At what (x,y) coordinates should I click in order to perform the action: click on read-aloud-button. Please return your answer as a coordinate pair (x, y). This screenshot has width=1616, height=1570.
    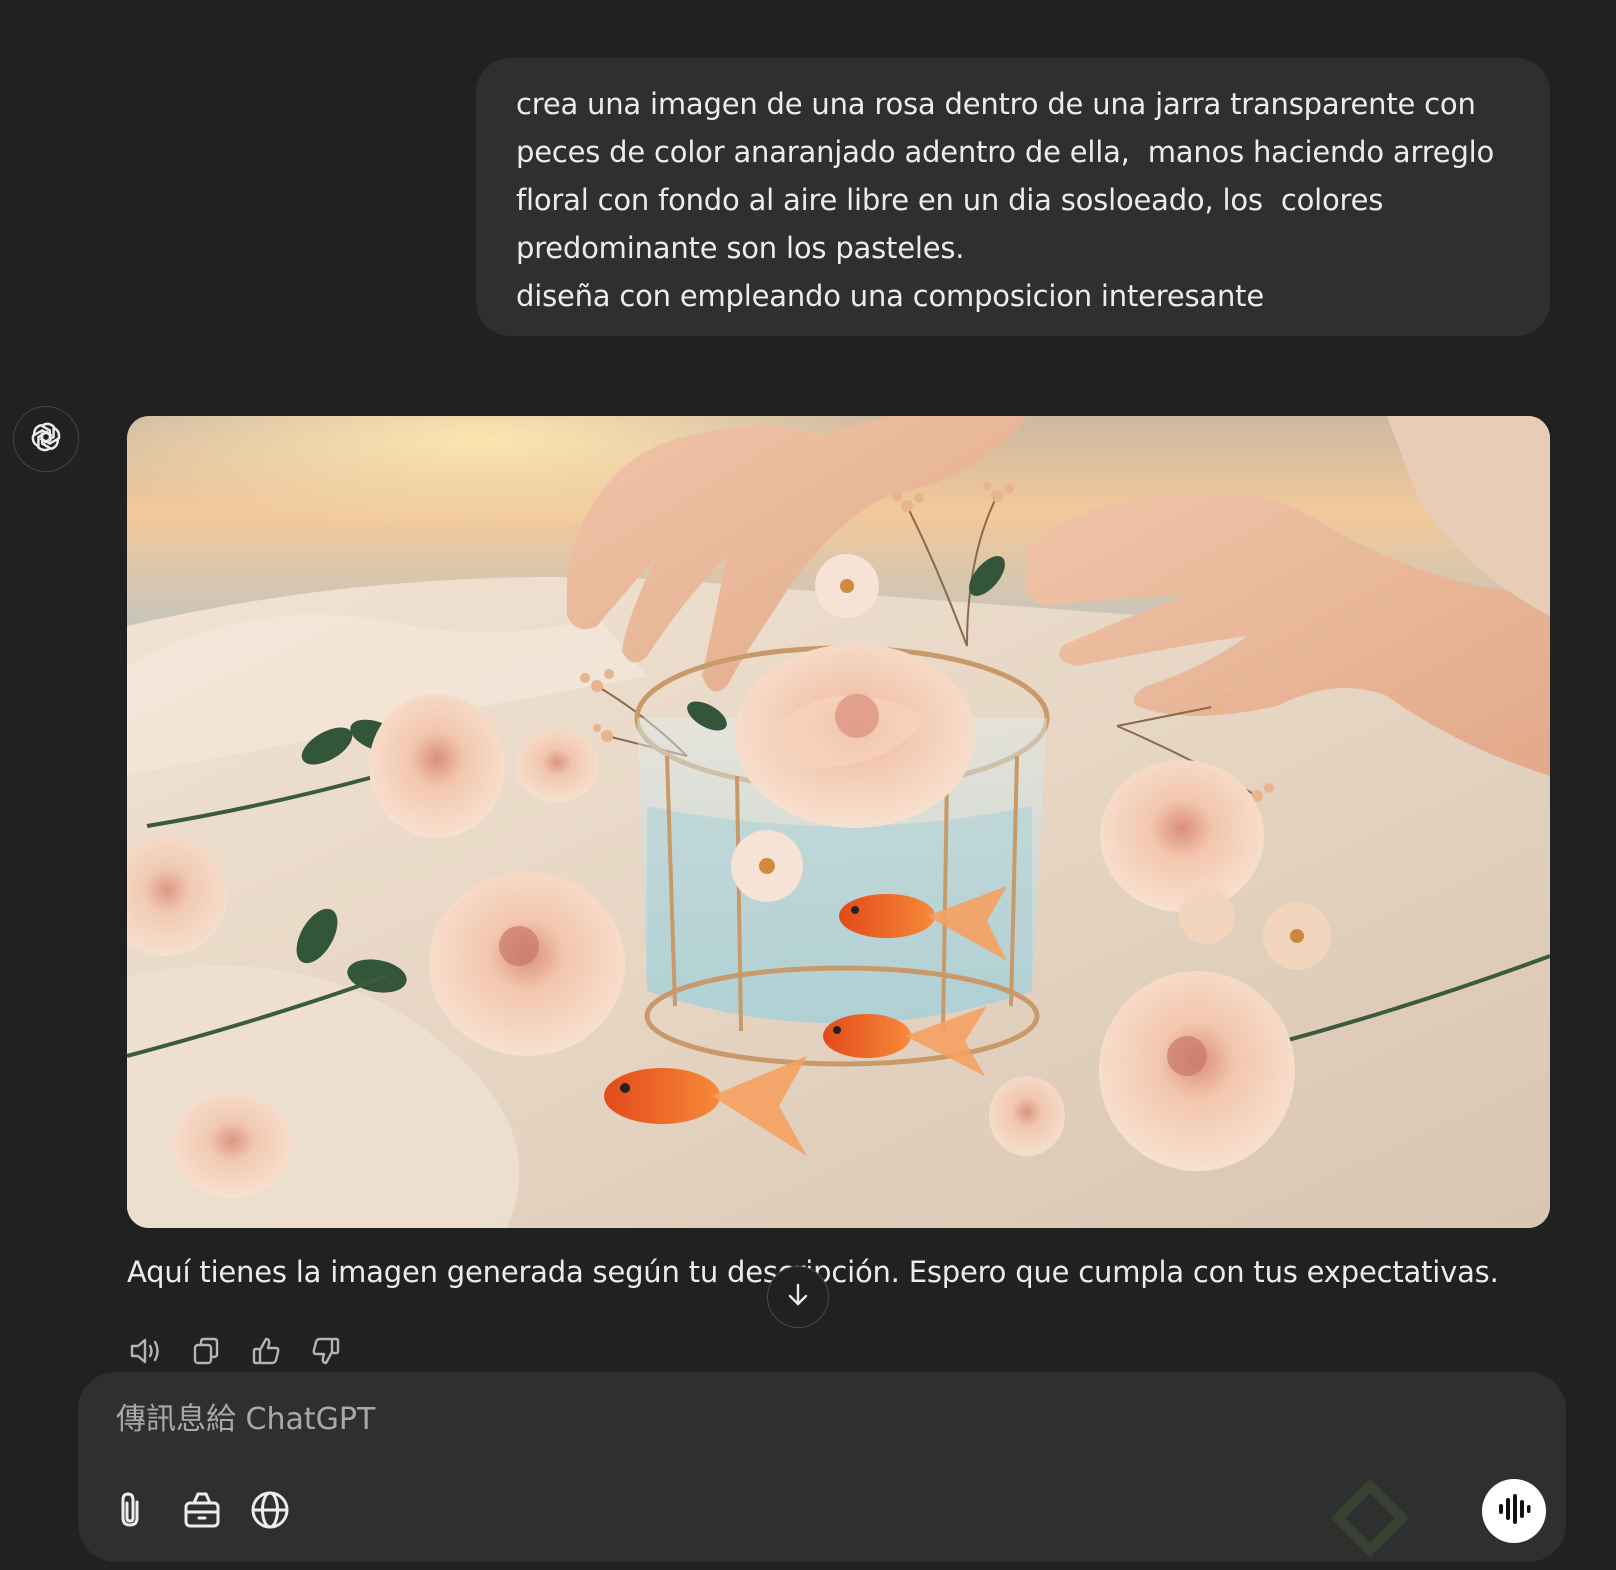
    Looking at the image, I should click on (146, 1353).